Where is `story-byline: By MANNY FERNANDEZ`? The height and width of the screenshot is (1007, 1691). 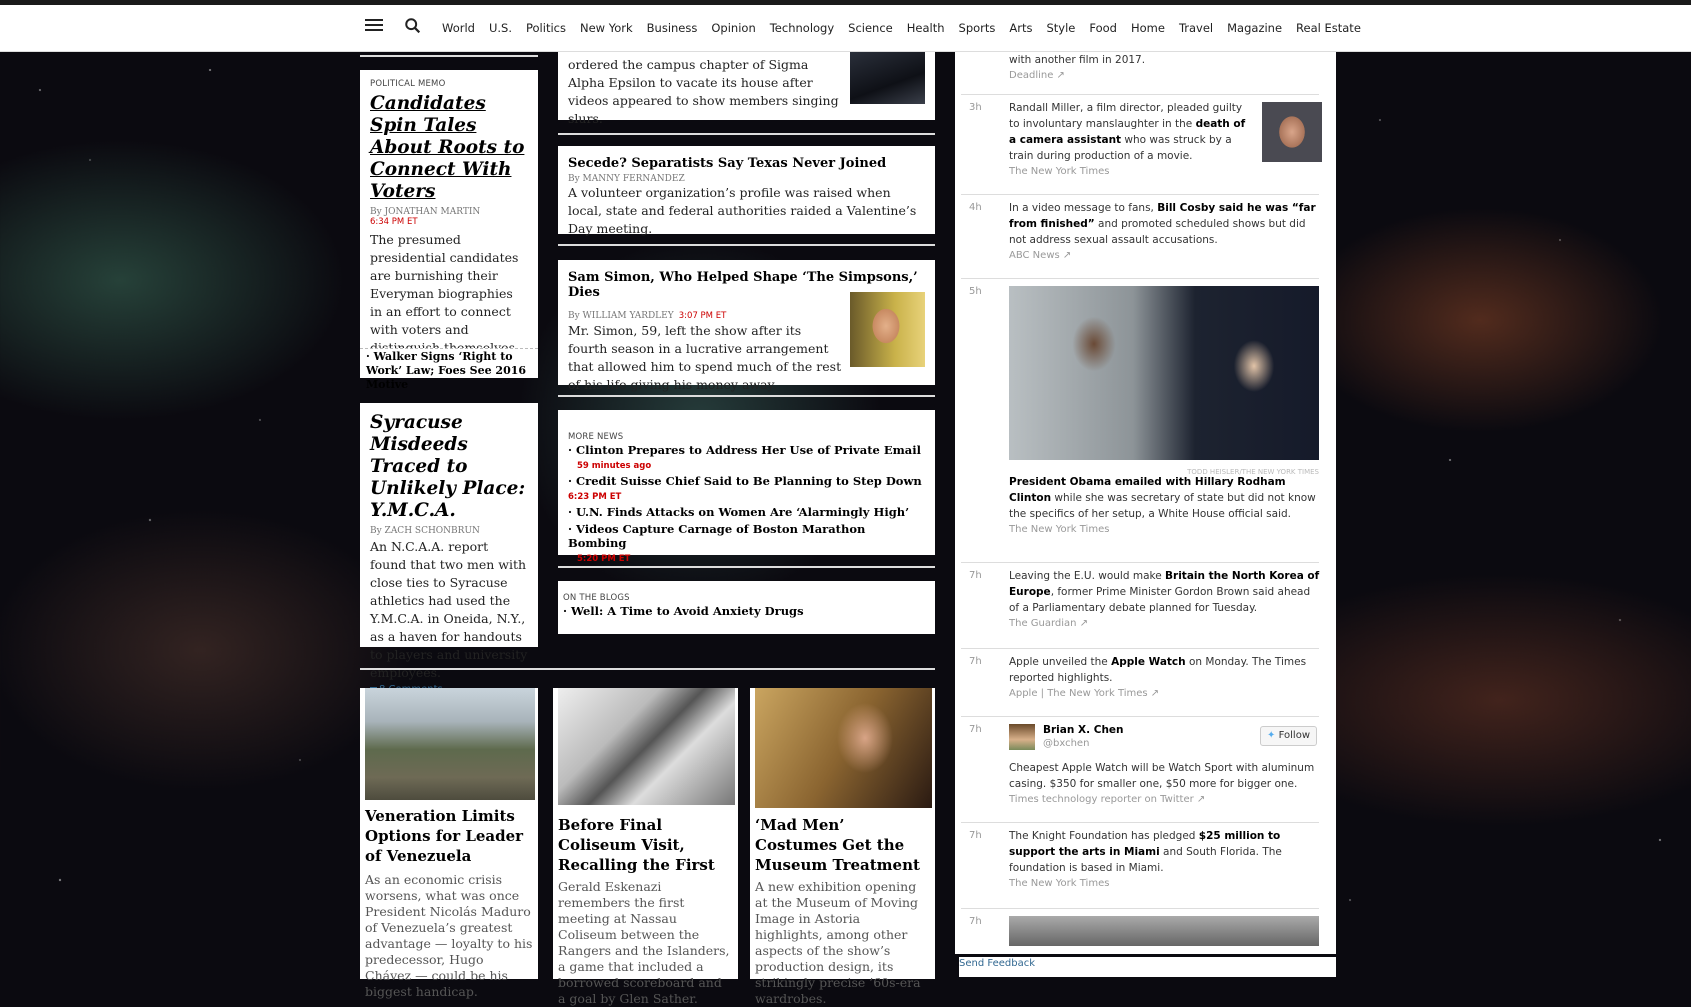 story-byline: By MANNY FERNANDEZ is located at coordinates (626, 179).